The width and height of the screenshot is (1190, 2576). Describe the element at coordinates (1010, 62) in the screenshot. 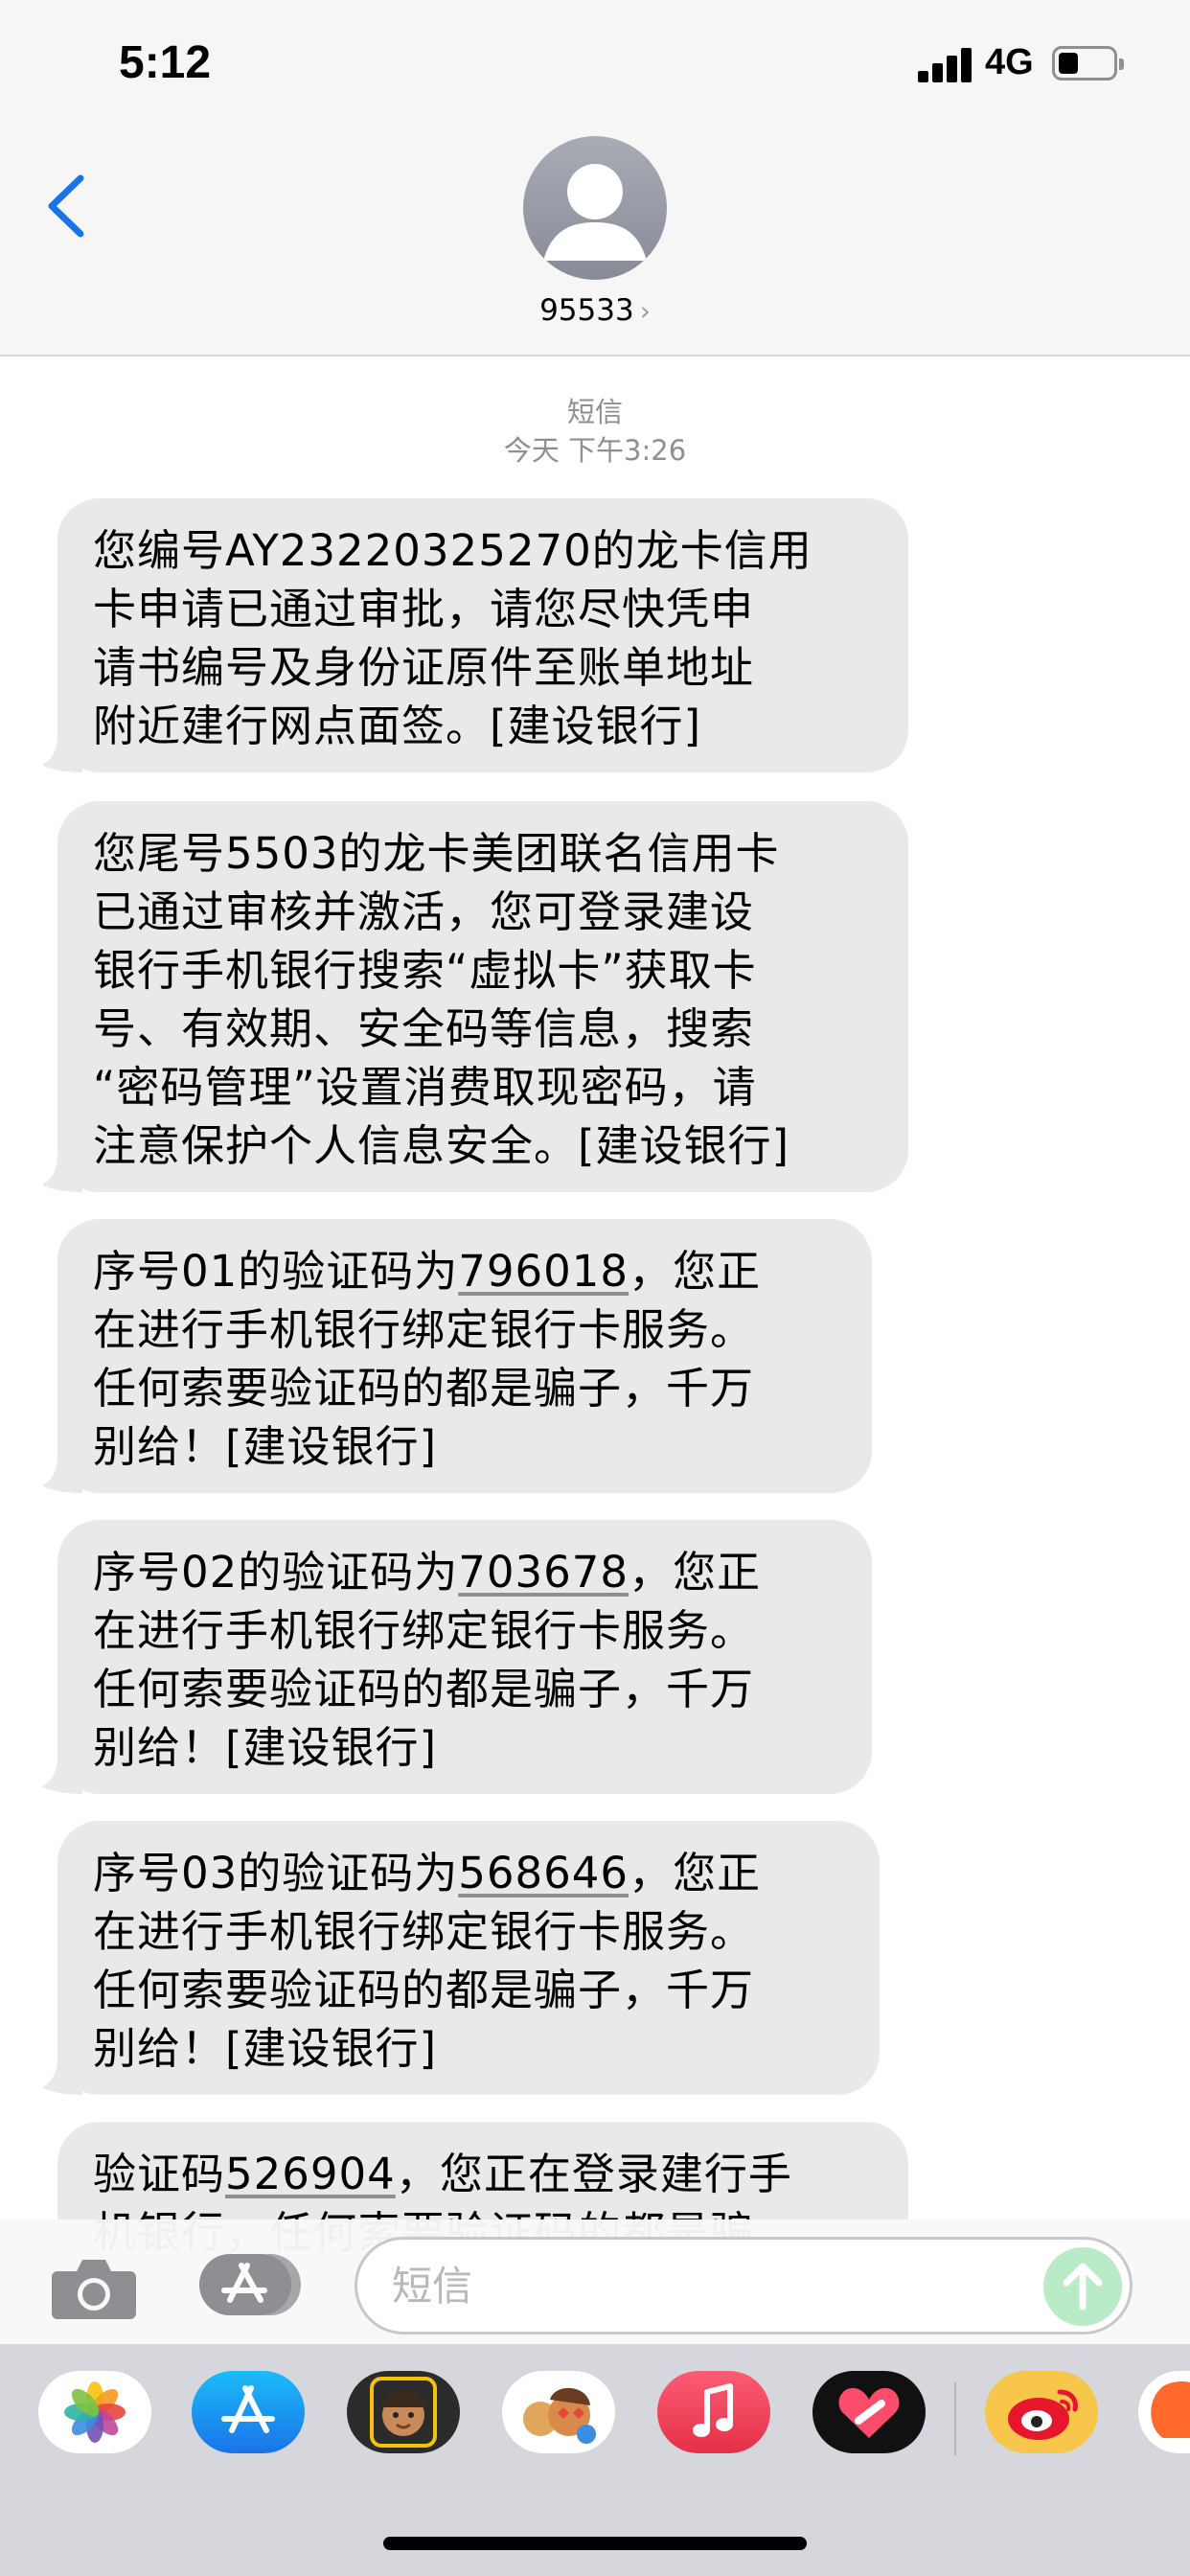

I see `network-type: 4G` at that location.